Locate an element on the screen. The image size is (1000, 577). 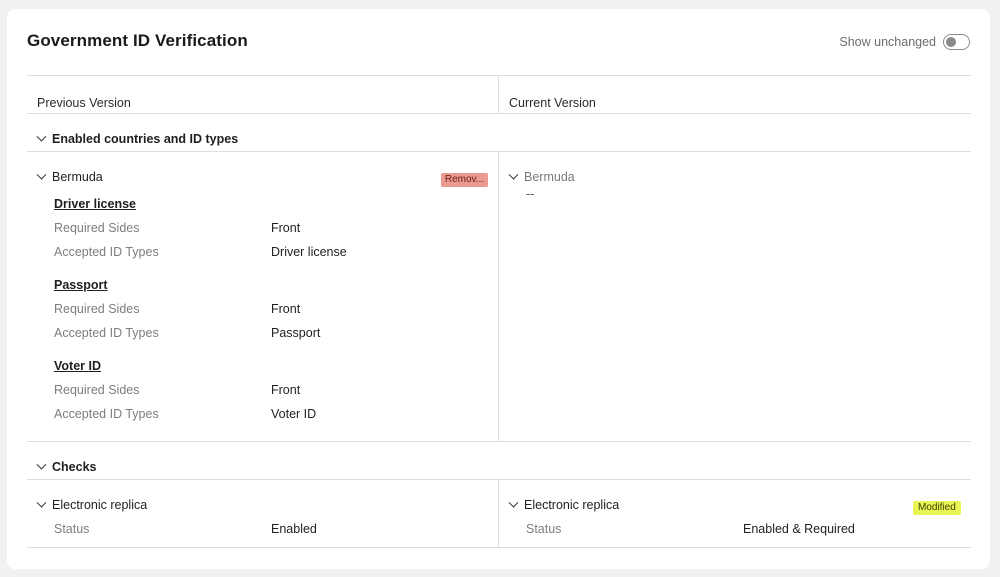
current-country-toggle: Bermuda is located at coordinates (541, 176).